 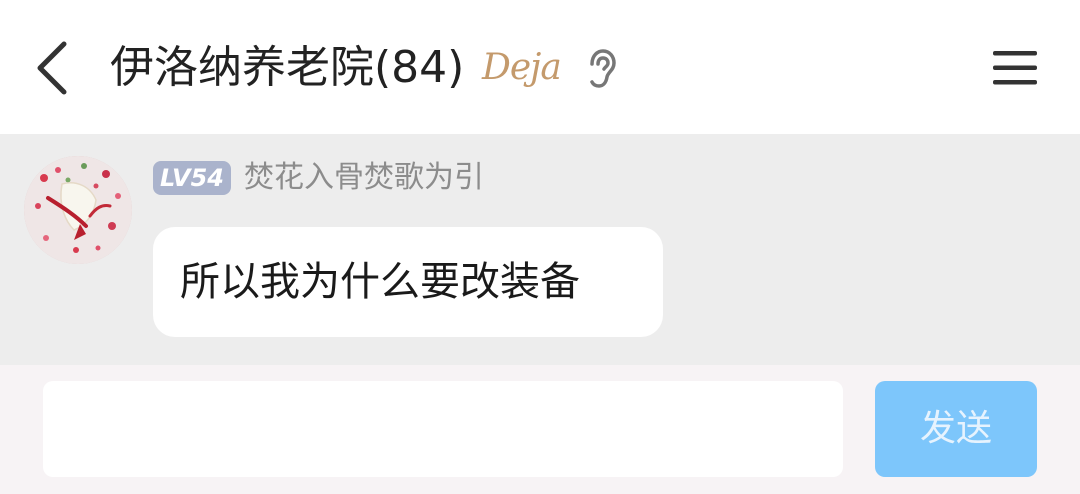 I want to click on sender-nickname: 焚花入骨焚歌为引, so click(x=364, y=178).